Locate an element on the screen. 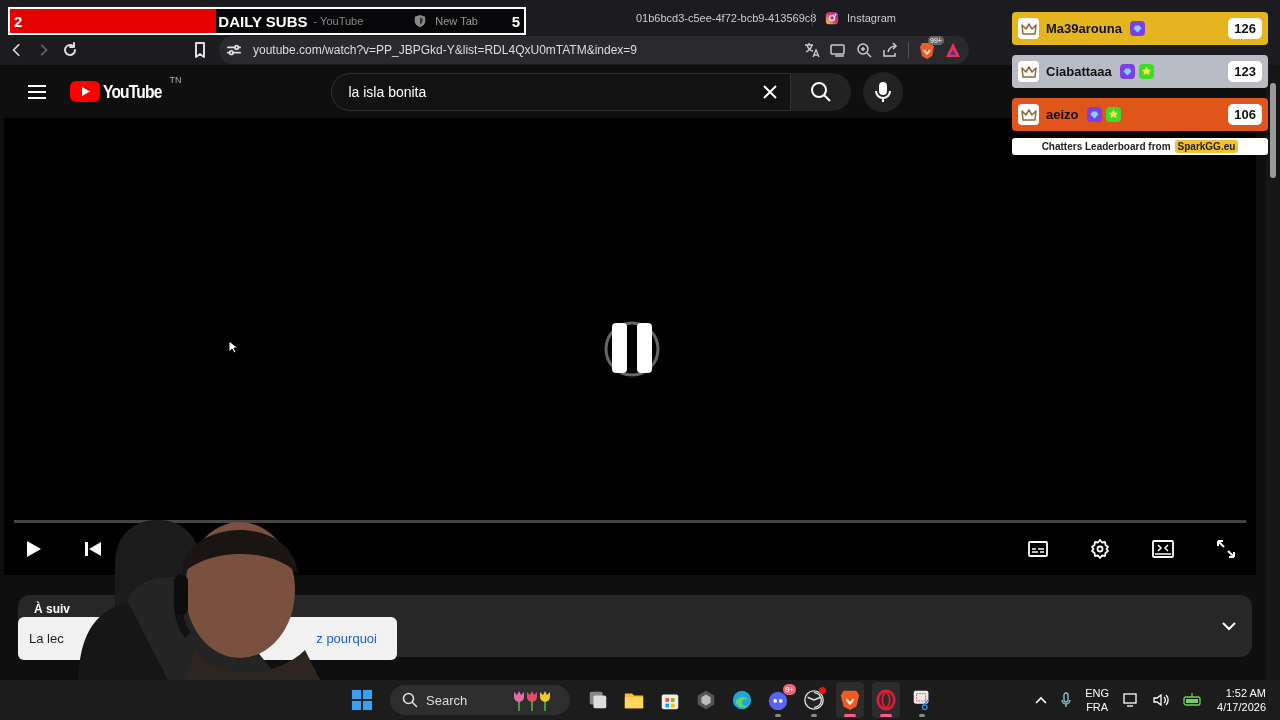 The height and width of the screenshot is (720, 1280). notice-text: La lec is located at coordinates (46, 638).